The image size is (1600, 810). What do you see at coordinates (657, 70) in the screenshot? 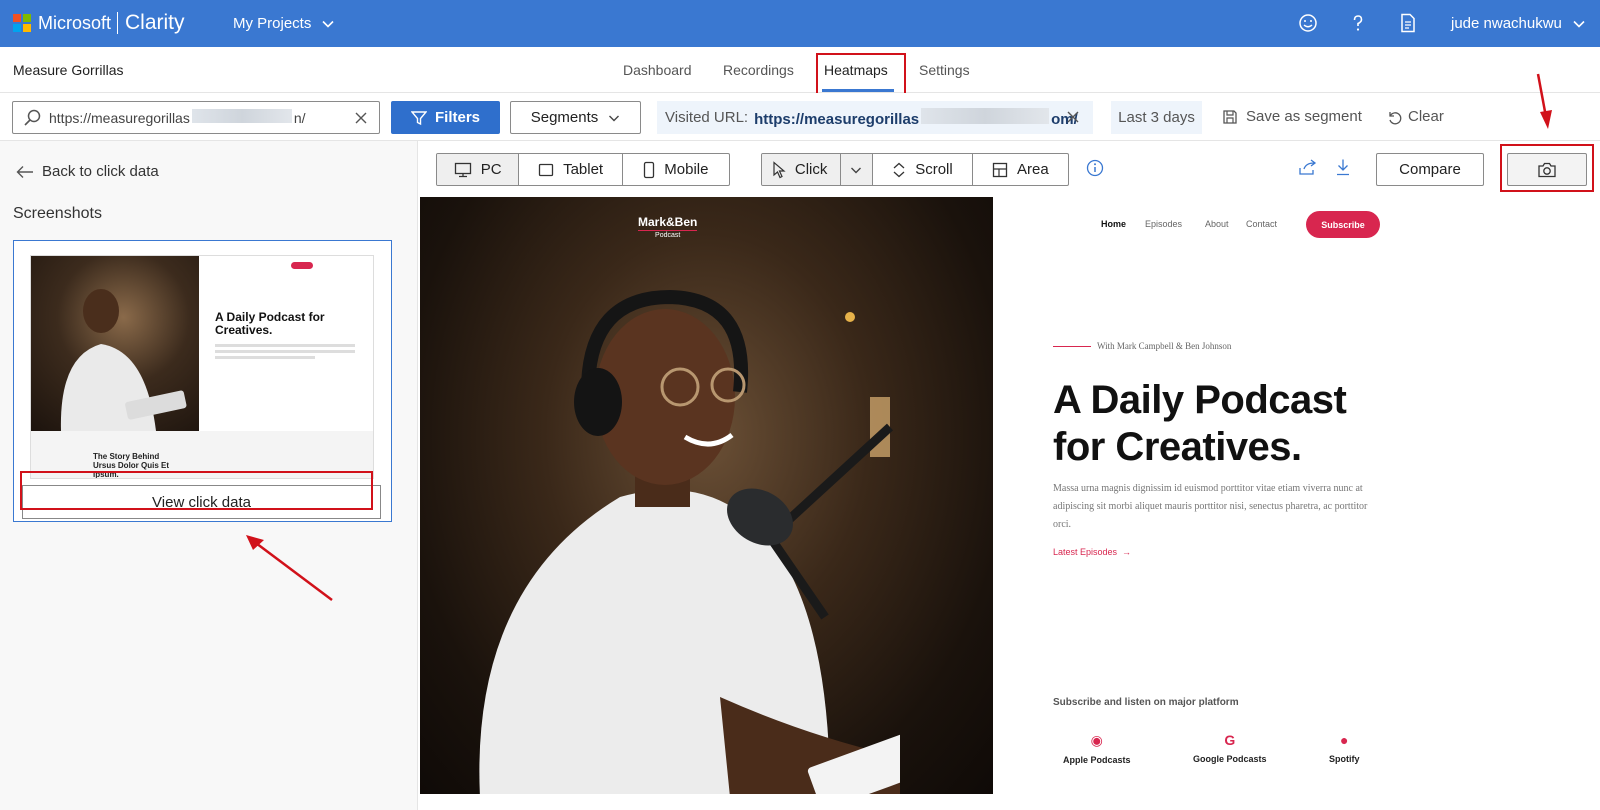
I see `tab-dashboard: Dashboard` at bounding box center [657, 70].